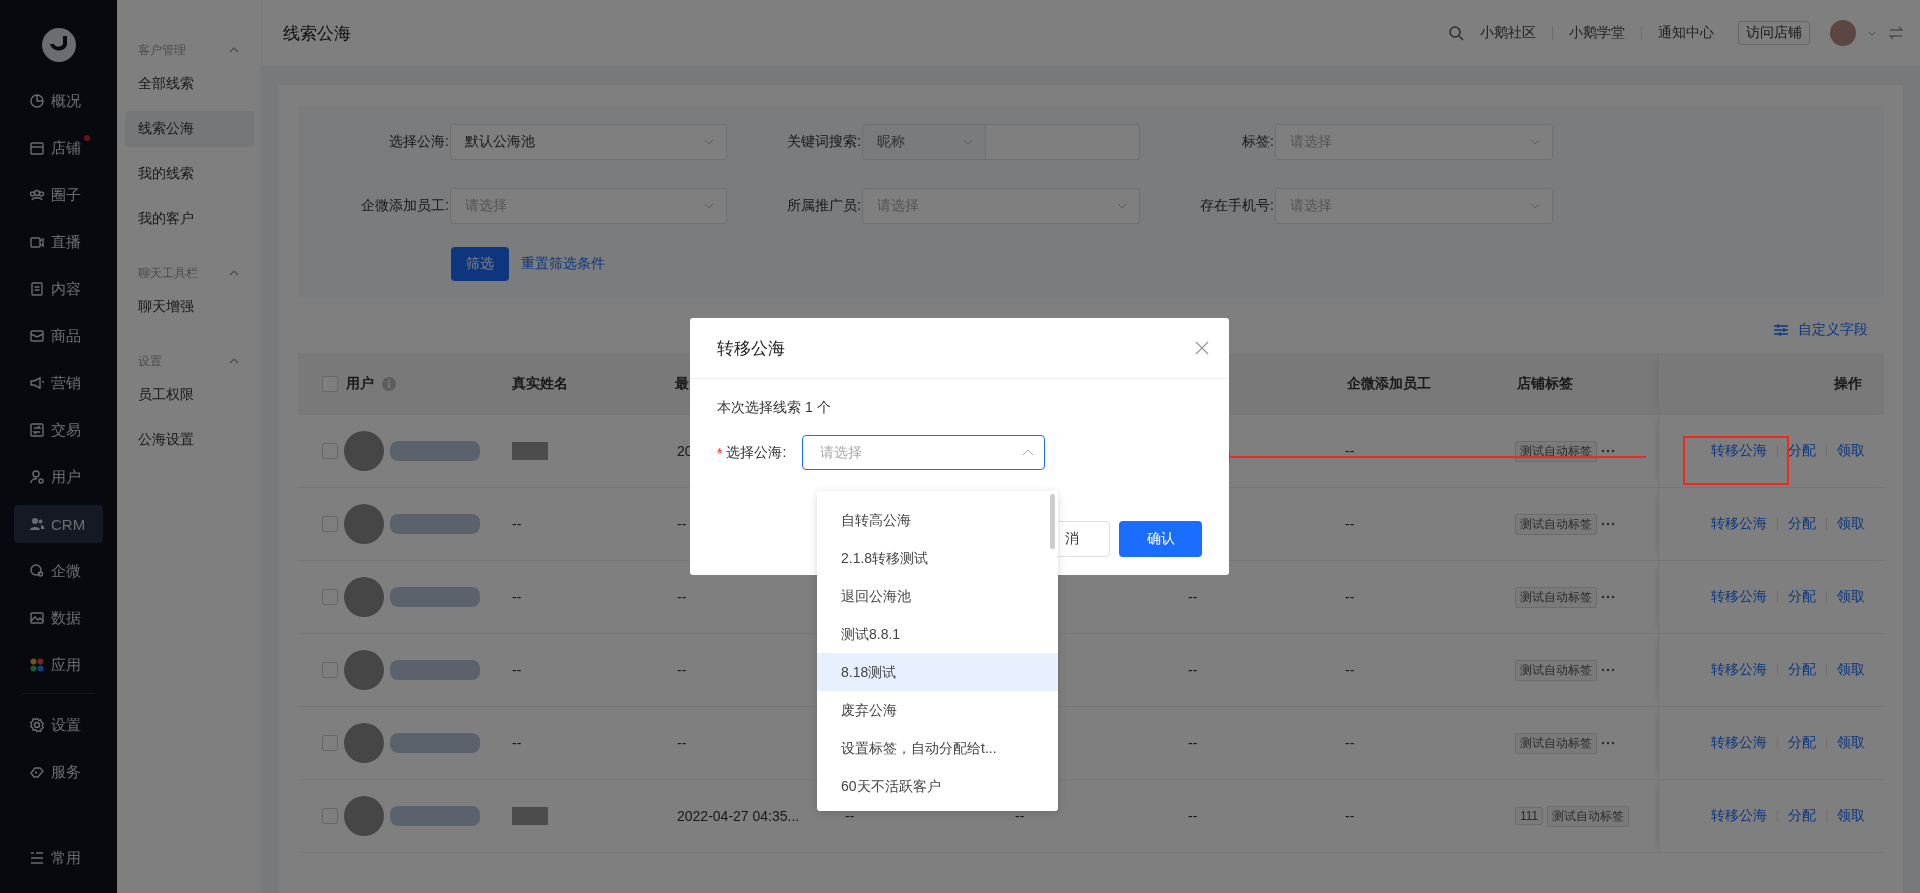 The width and height of the screenshot is (1920, 893). Describe the element at coordinates (588, 142) in the screenshot. I see `select-field: 默认公海池` at that location.